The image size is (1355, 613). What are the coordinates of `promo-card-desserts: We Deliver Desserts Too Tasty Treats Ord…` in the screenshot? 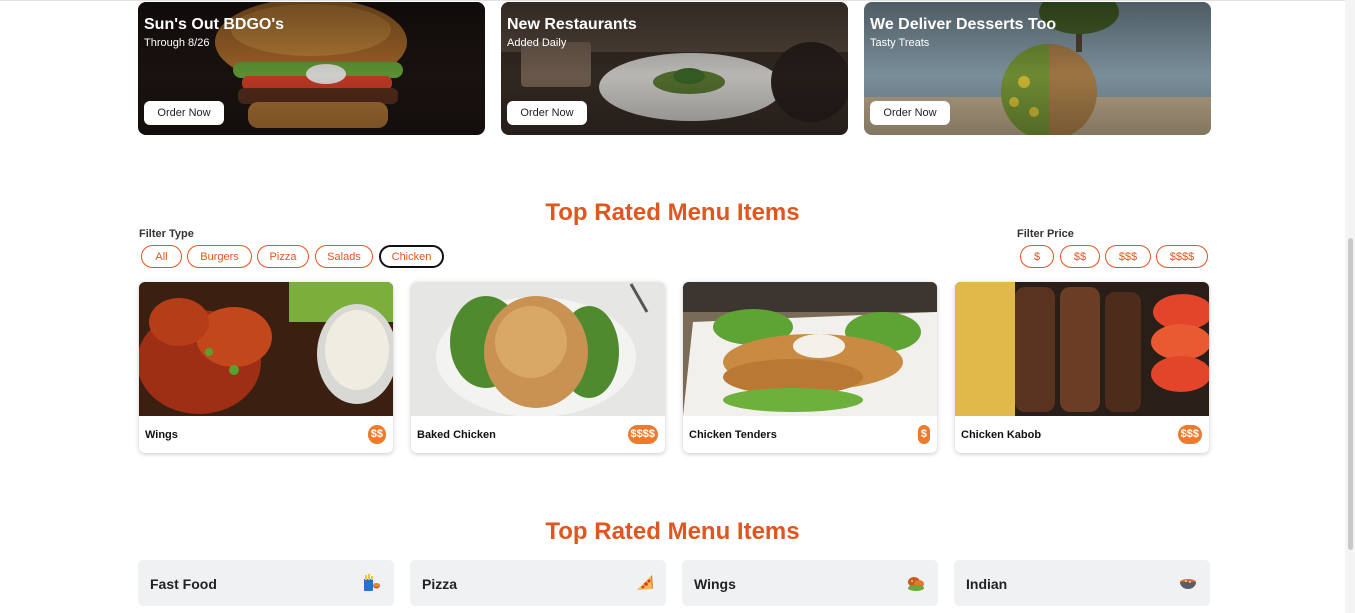 It's located at (1037, 68).